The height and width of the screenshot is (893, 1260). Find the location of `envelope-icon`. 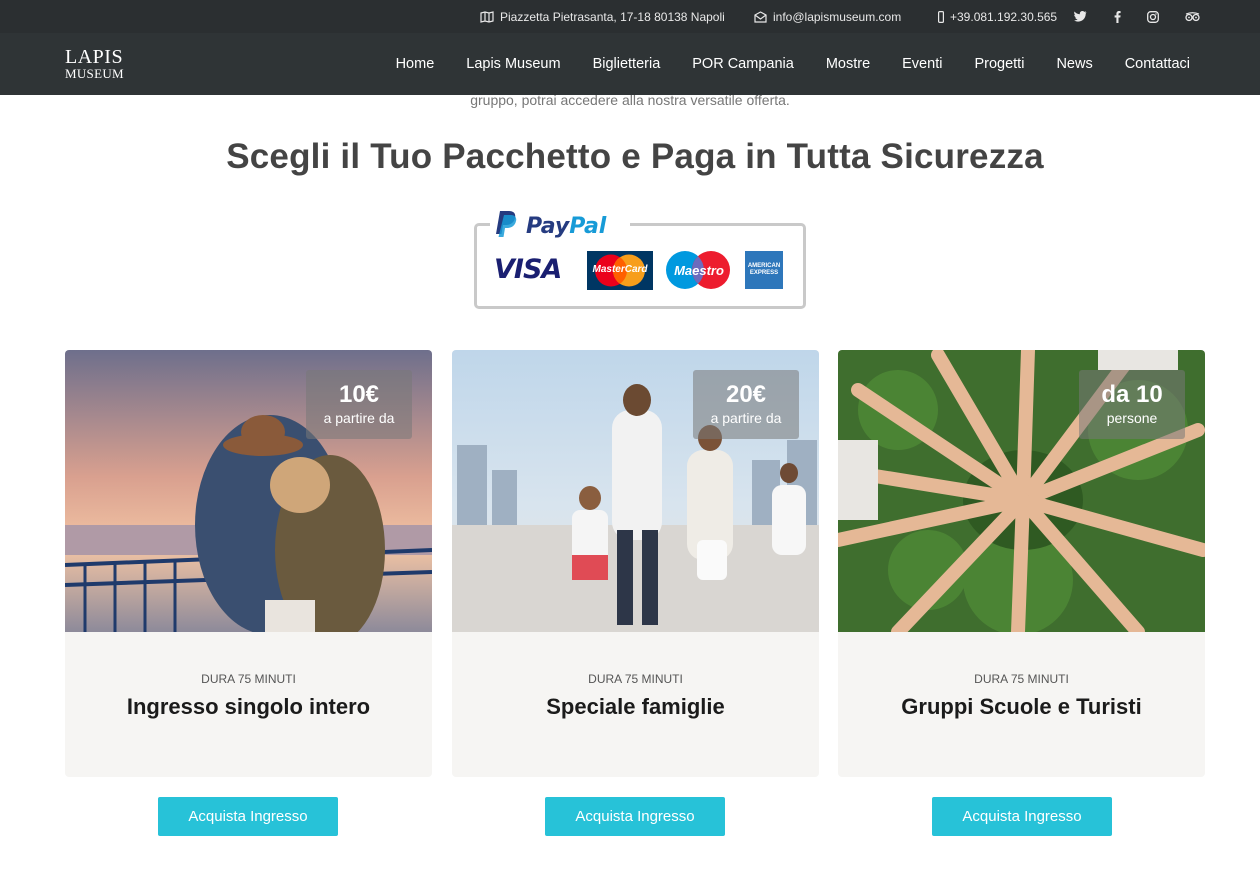

envelope-icon is located at coordinates (760, 16).